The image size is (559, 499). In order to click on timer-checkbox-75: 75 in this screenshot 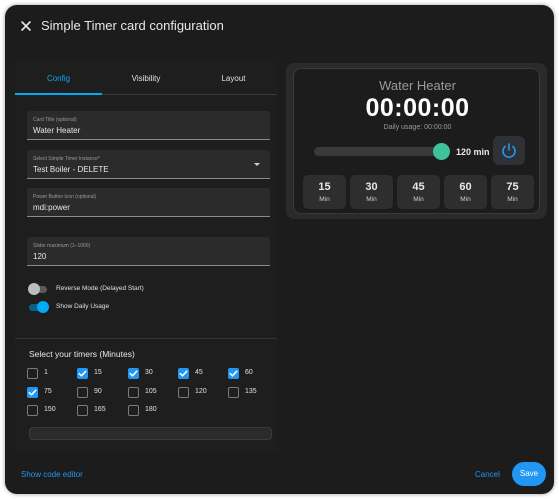, I will do `click(49, 393)`.